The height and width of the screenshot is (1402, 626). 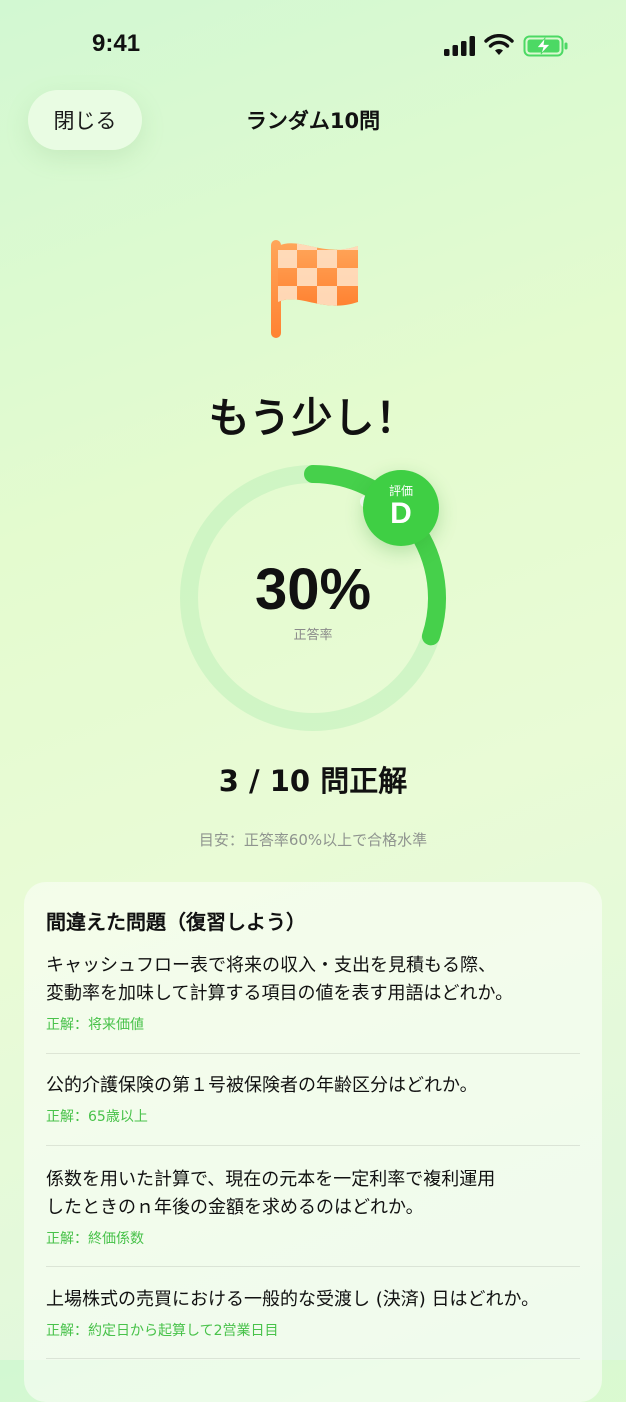 I want to click on pass-guideline: 目安：正答率60%以上で合格水準, so click(x=313, y=840).